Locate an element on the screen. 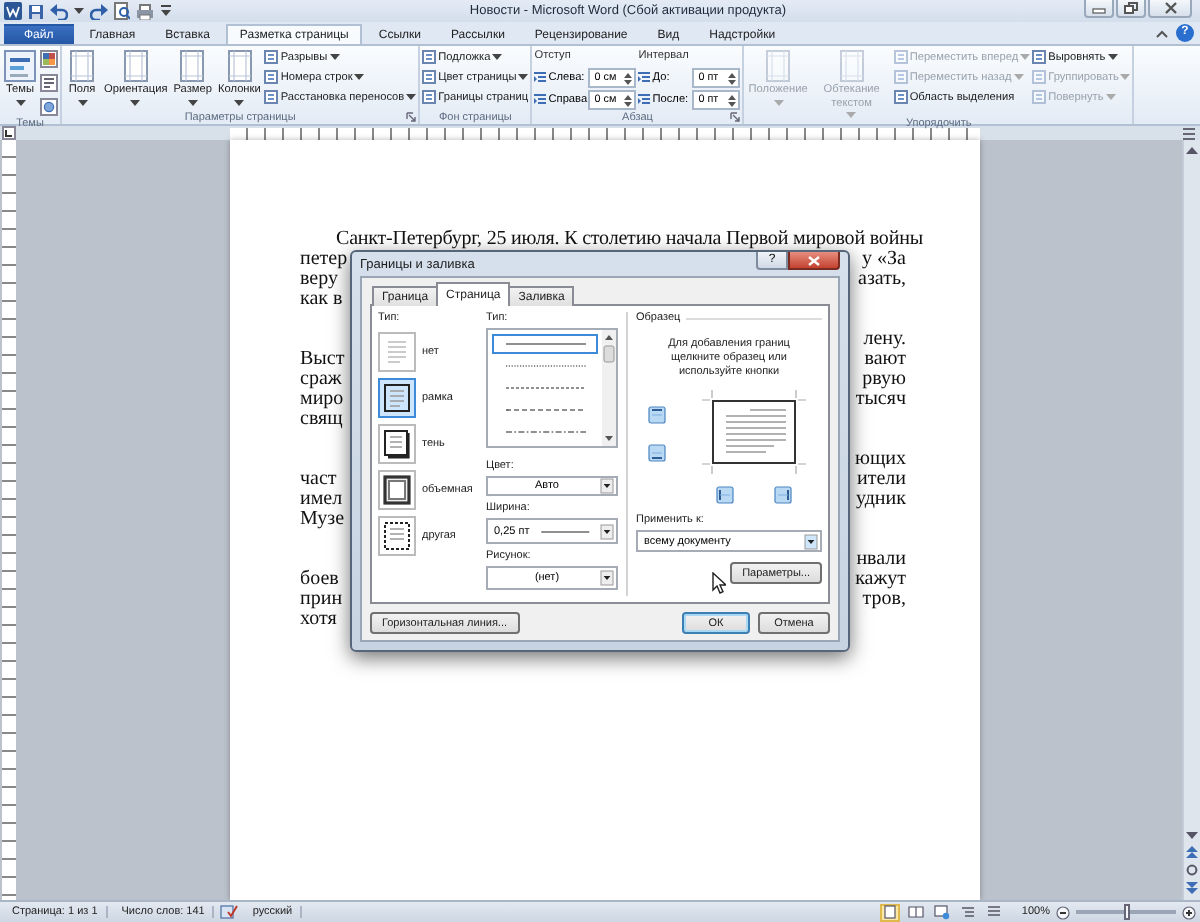 This screenshot has height=922, width=1200. body-text: веру is located at coordinates (319, 280).